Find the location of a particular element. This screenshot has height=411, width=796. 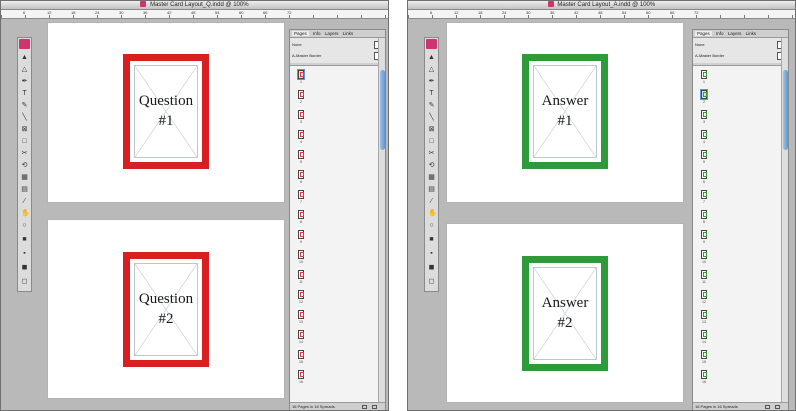

card-text: Answer #1 is located at coordinates (565, 111).